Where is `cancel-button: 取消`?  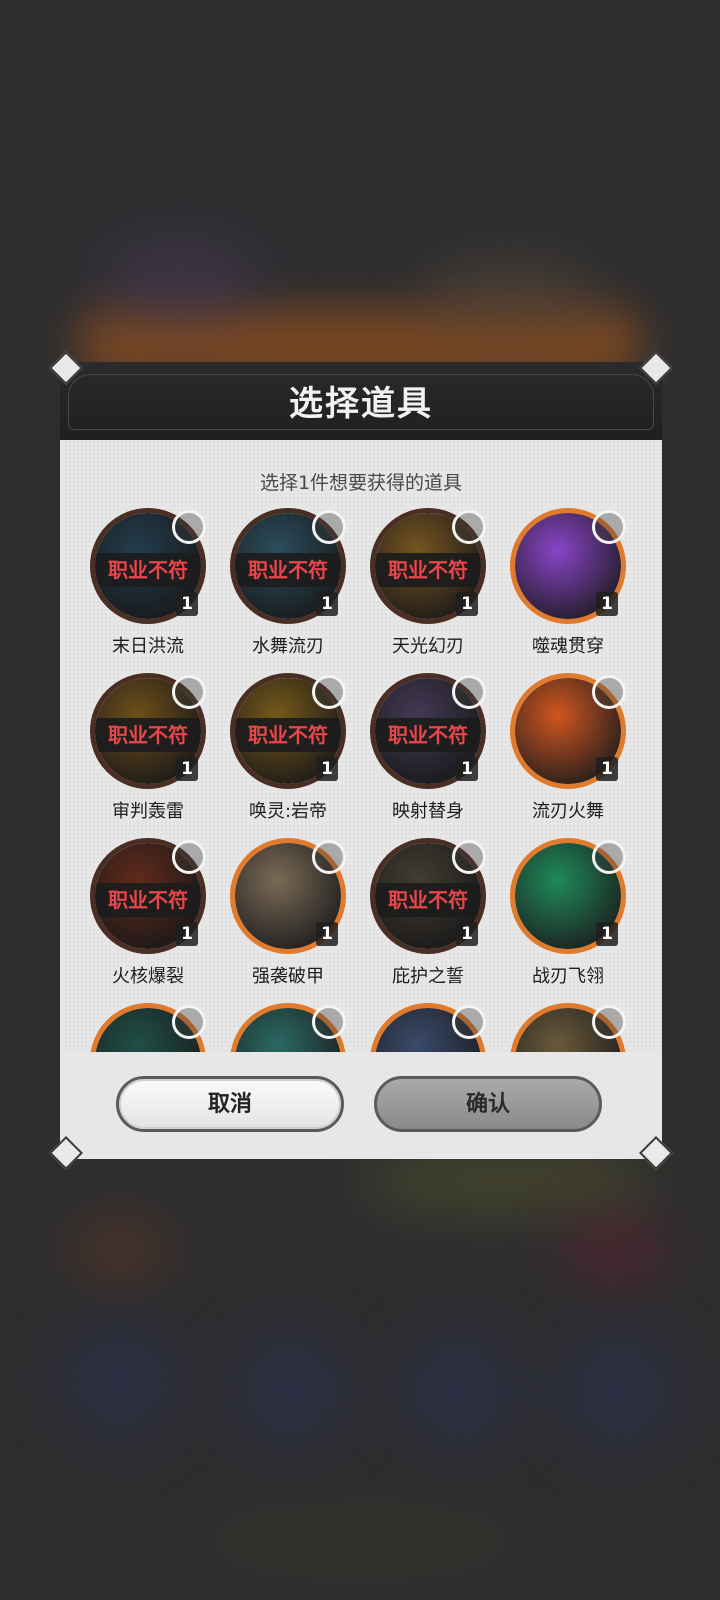 cancel-button: 取消 is located at coordinates (230, 1104).